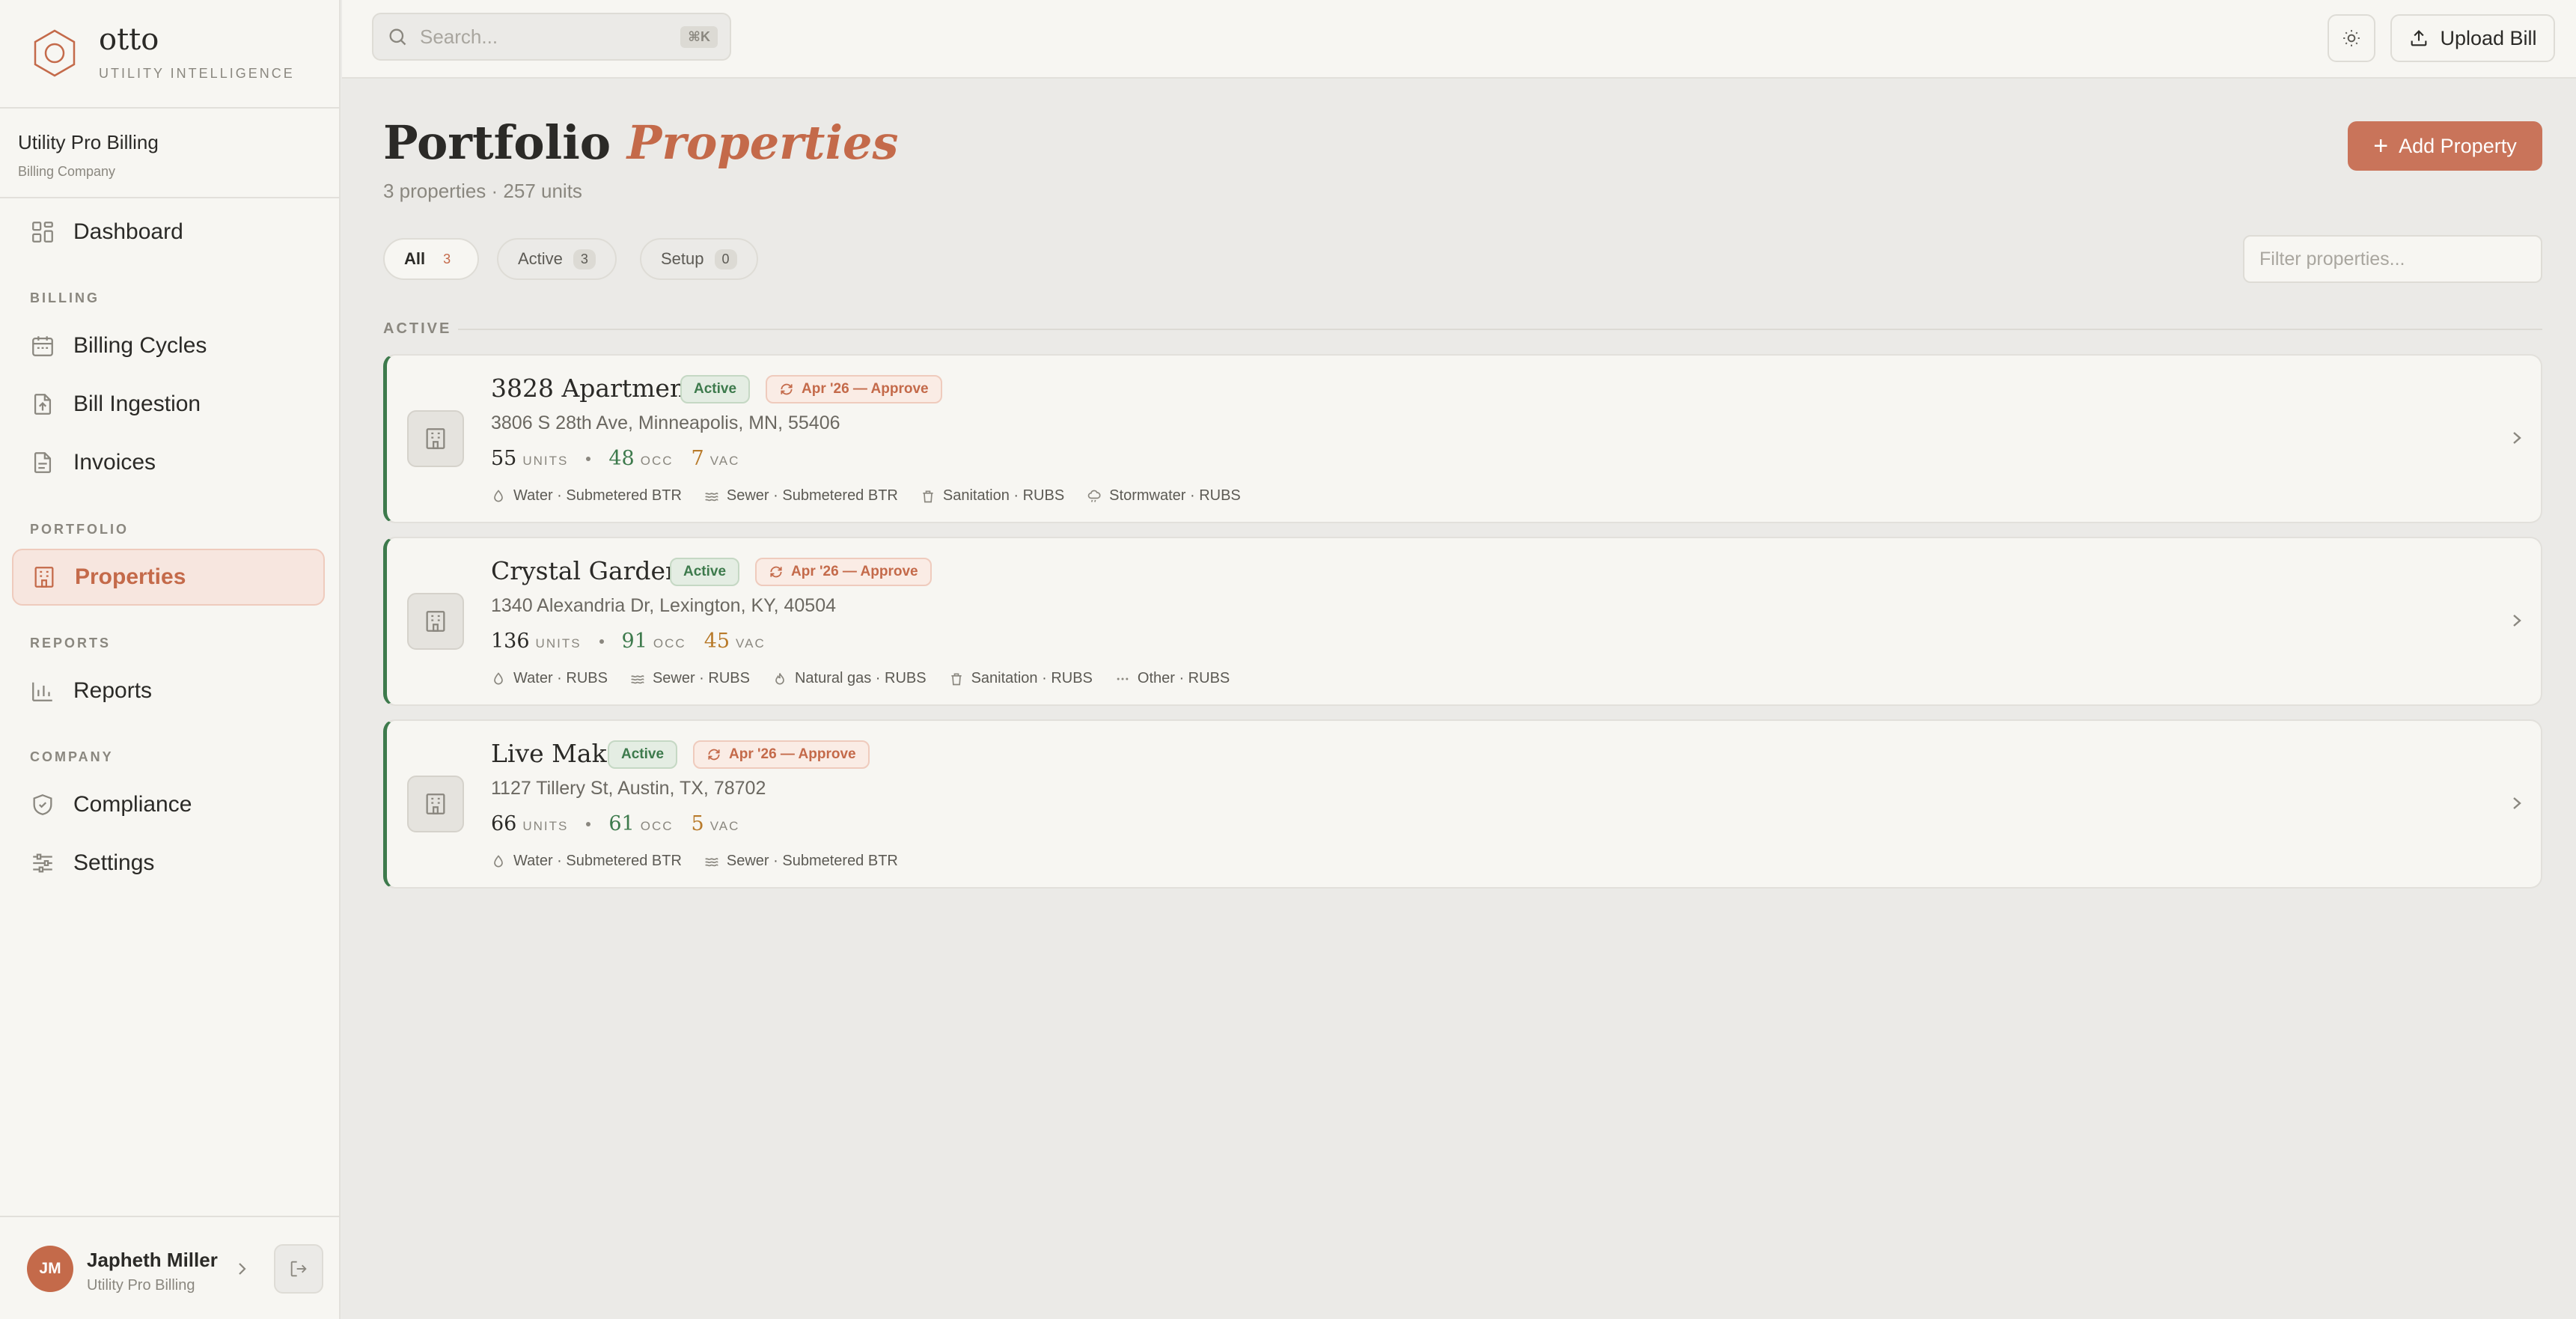  Describe the element at coordinates (504, 458) in the screenshot. I see `units-count: 55` at that location.